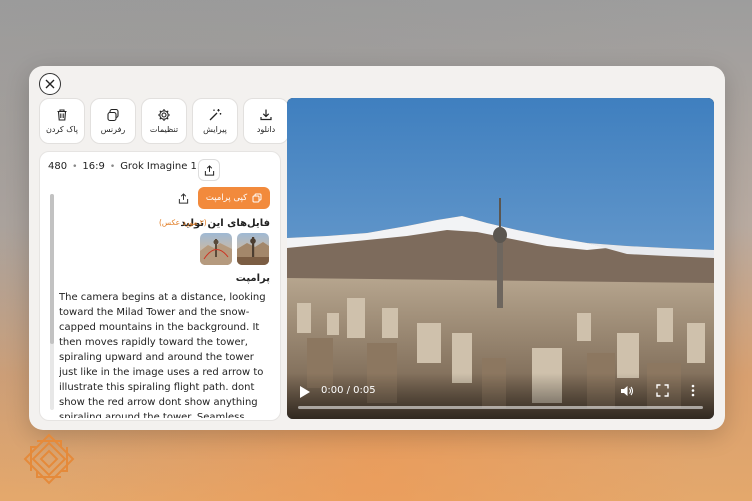  I want to click on share-button, so click(209, 170).